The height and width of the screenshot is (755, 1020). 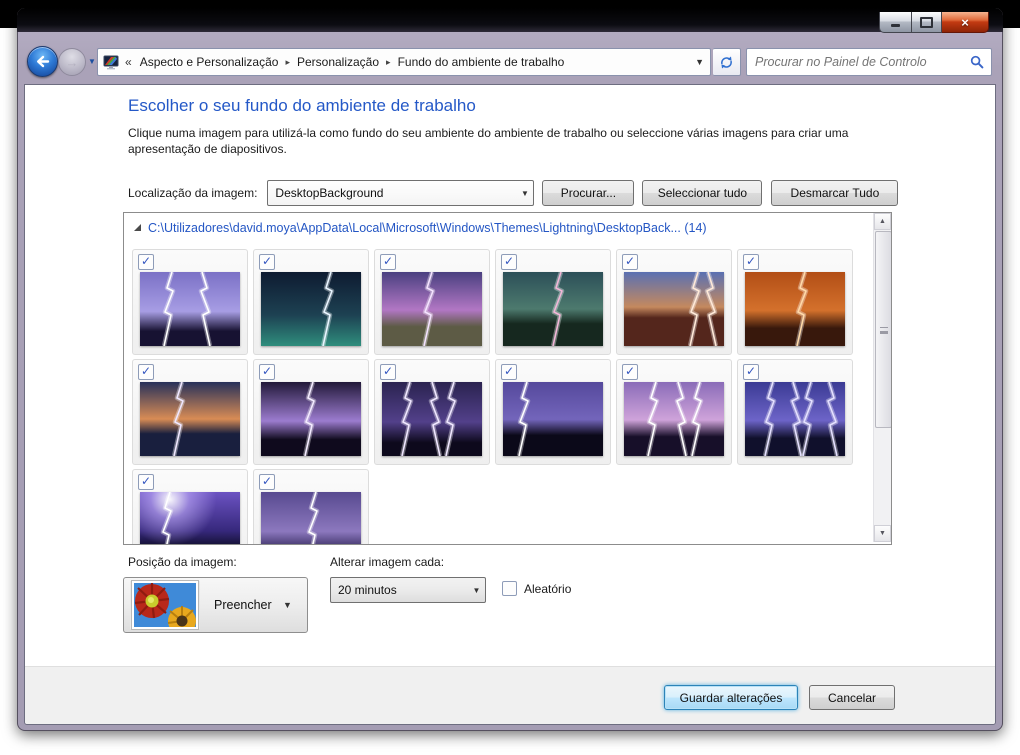 I want to click on forward-button: →, so click(x=72, y=62).